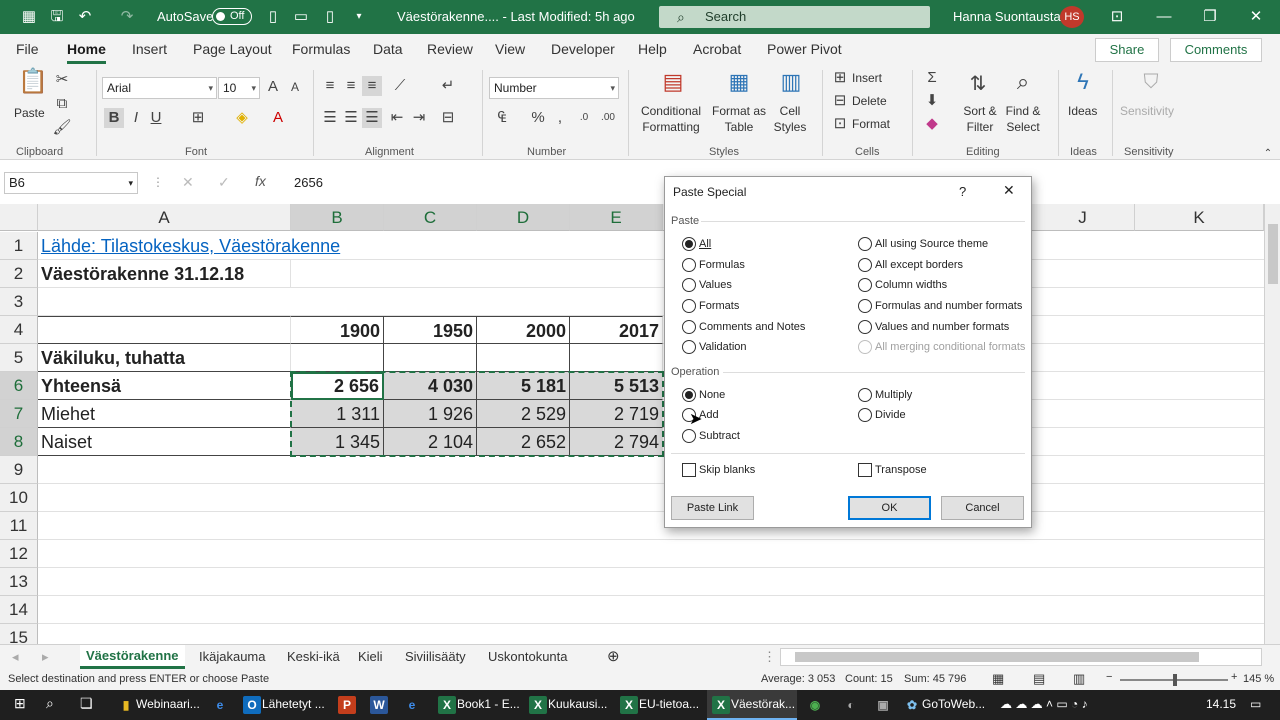  I want to click on tab-developer: Developer, so click(583, 49).